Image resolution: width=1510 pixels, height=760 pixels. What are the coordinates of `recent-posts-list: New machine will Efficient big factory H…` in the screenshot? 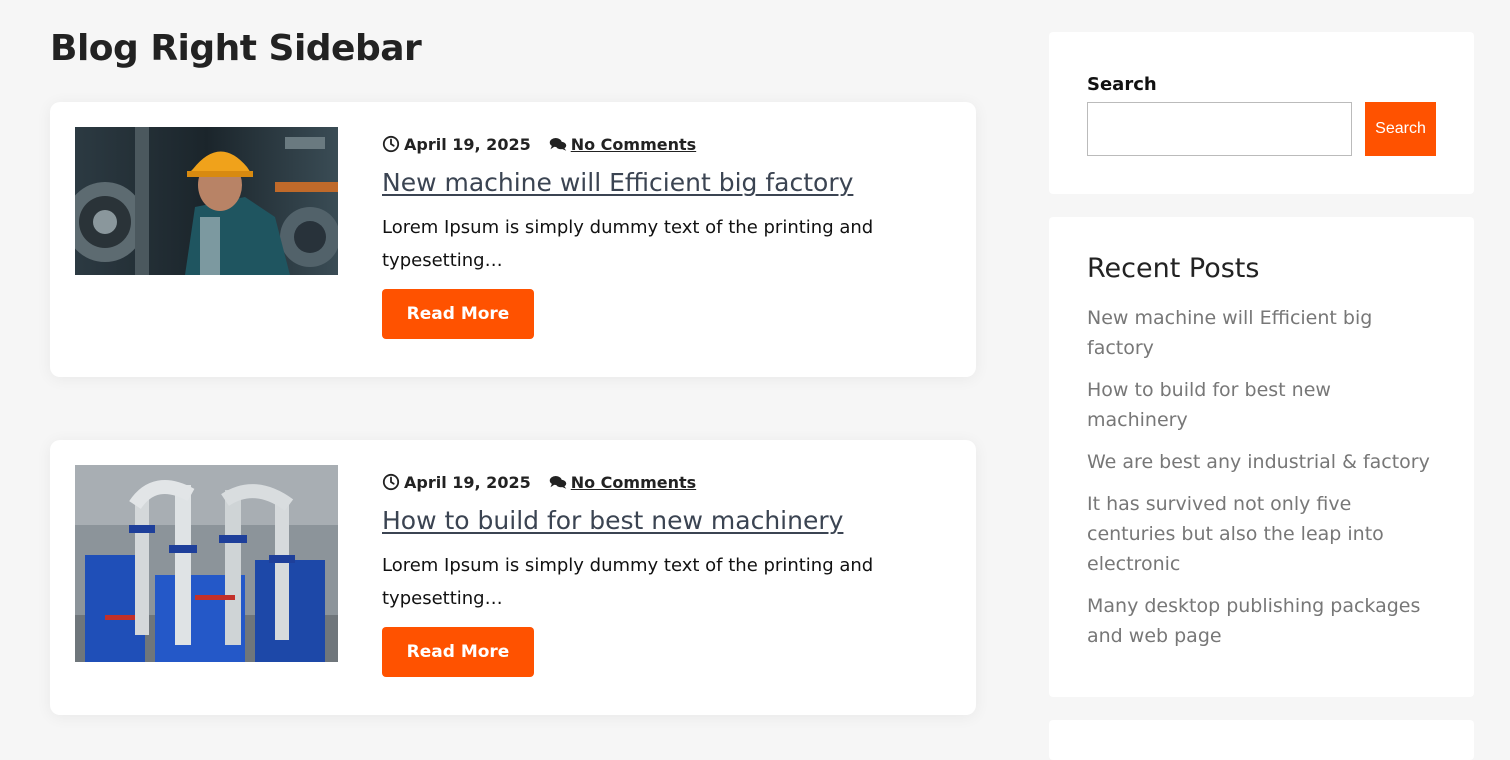 It's located at (1262, 483).